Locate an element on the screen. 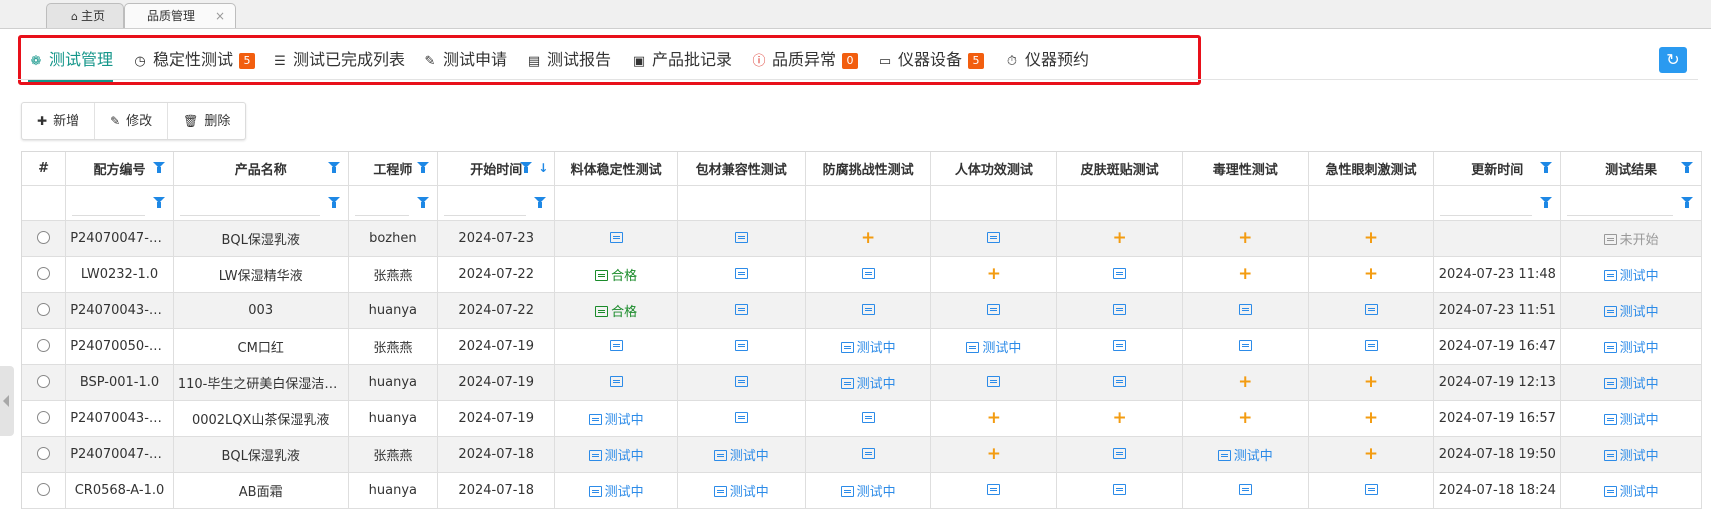 The height and width of the screenshot is (516, 1711). tab-stability-test: ◷ 稳定性测试 5 is located at coordinates (194, 60).